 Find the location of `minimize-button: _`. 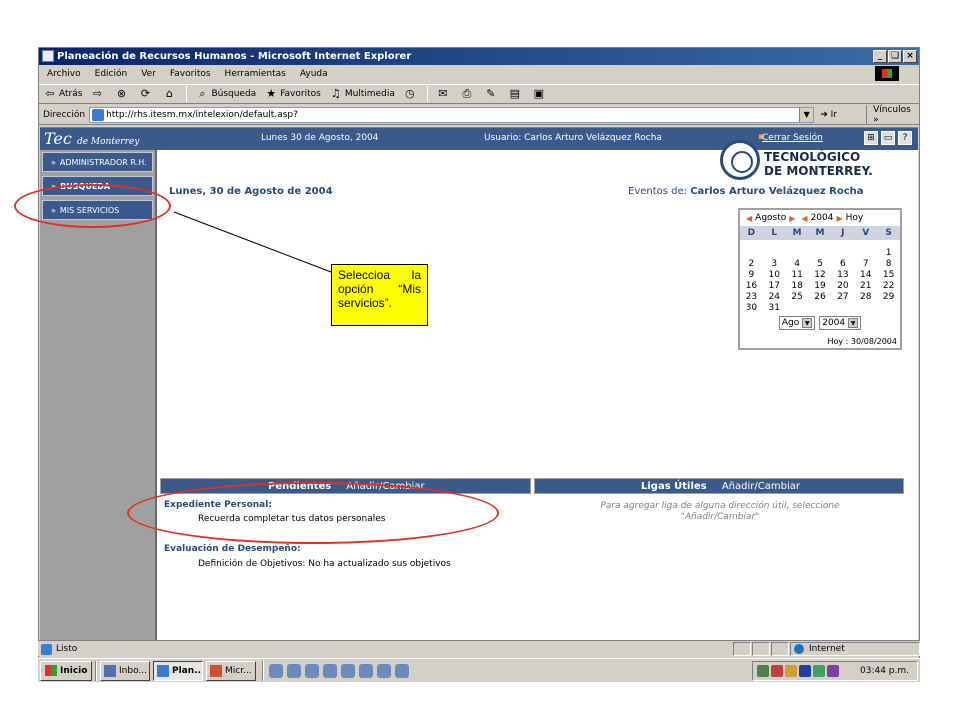

minimize-button: _ is located at coordinates (880, 56).